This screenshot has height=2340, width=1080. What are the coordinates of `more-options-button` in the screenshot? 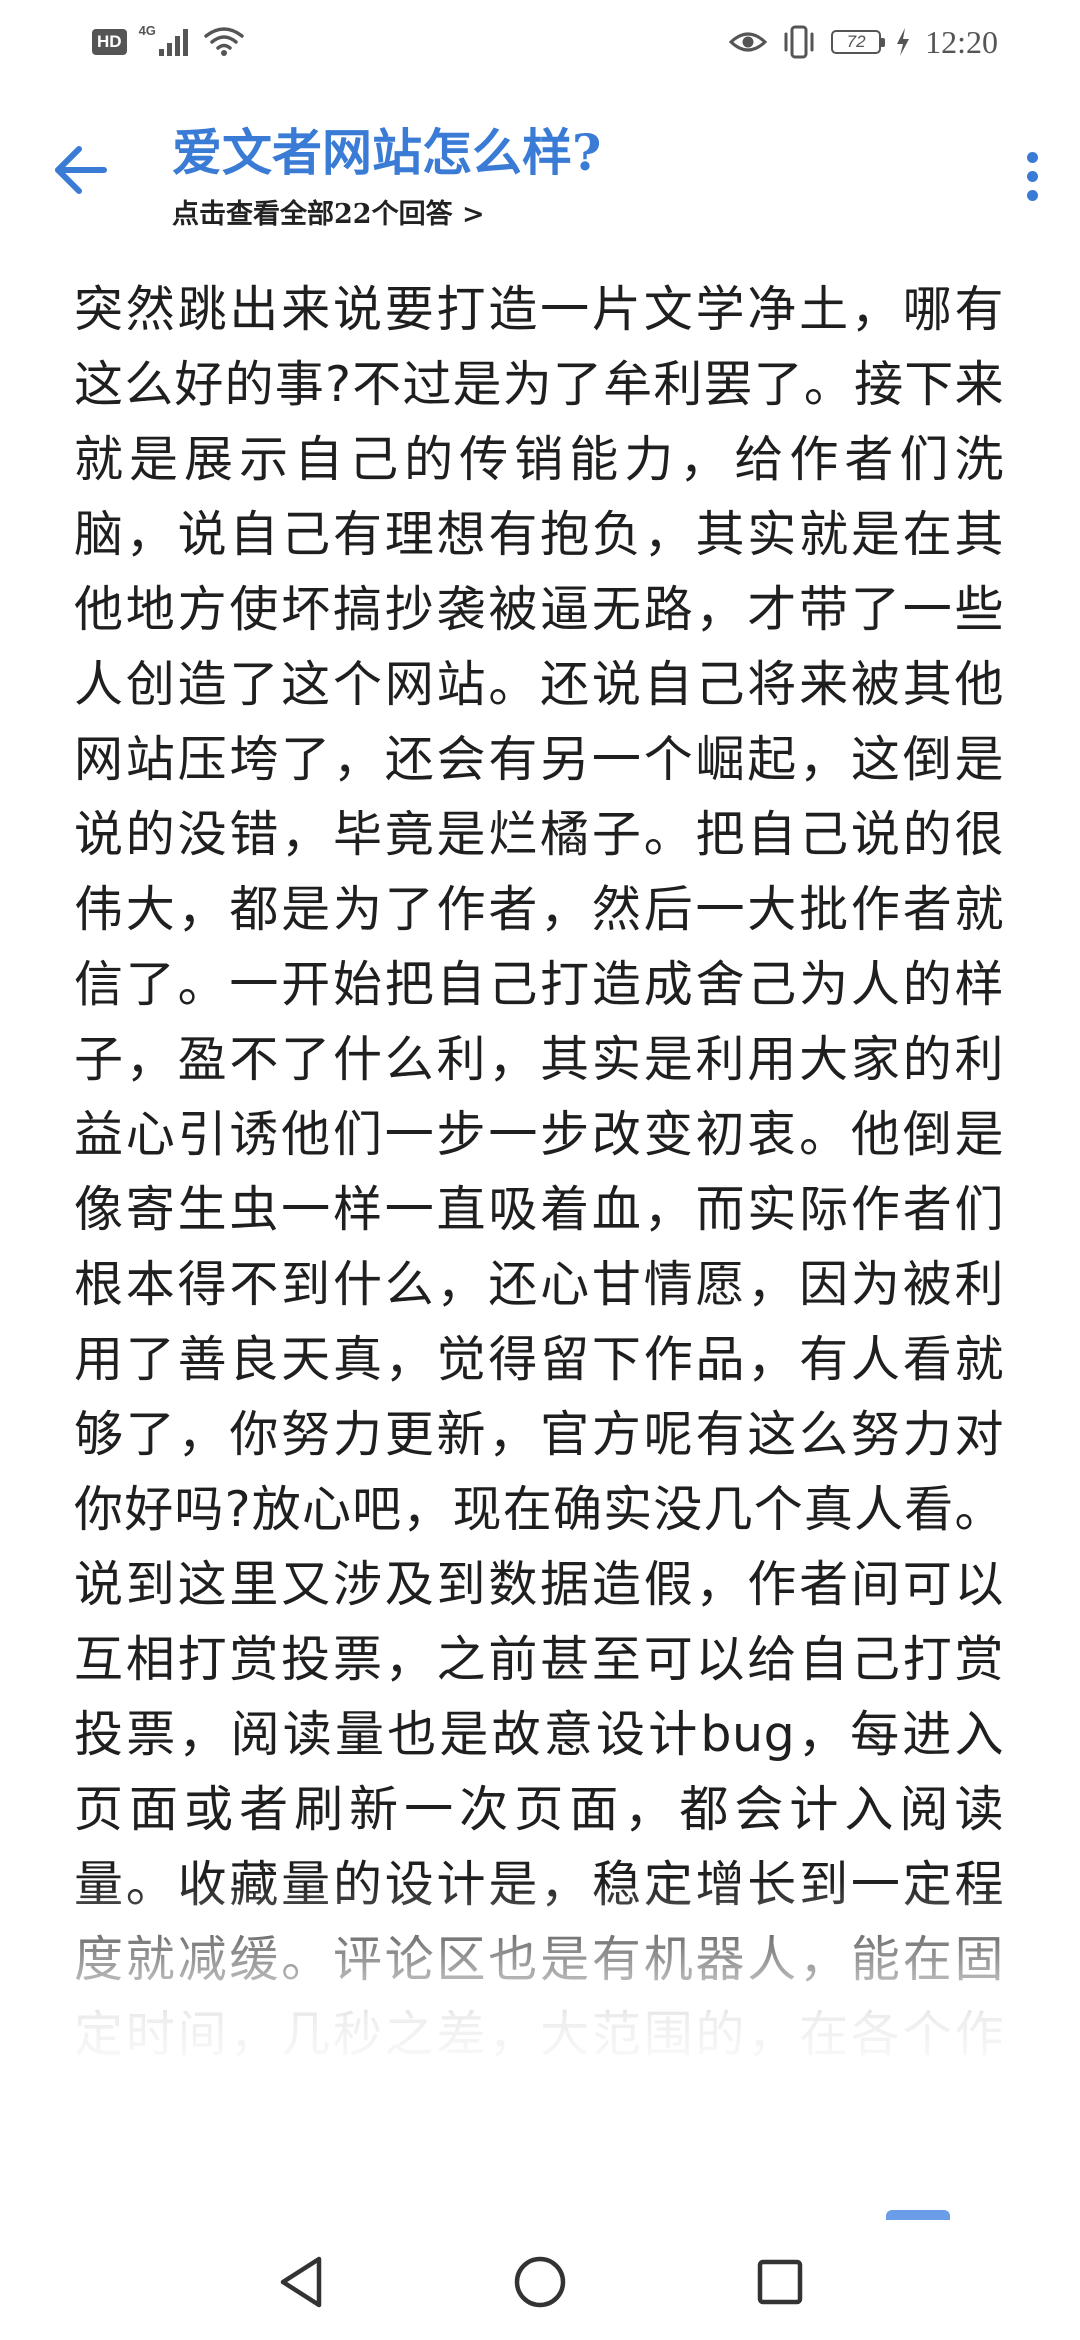 It's located at (1032, 176).